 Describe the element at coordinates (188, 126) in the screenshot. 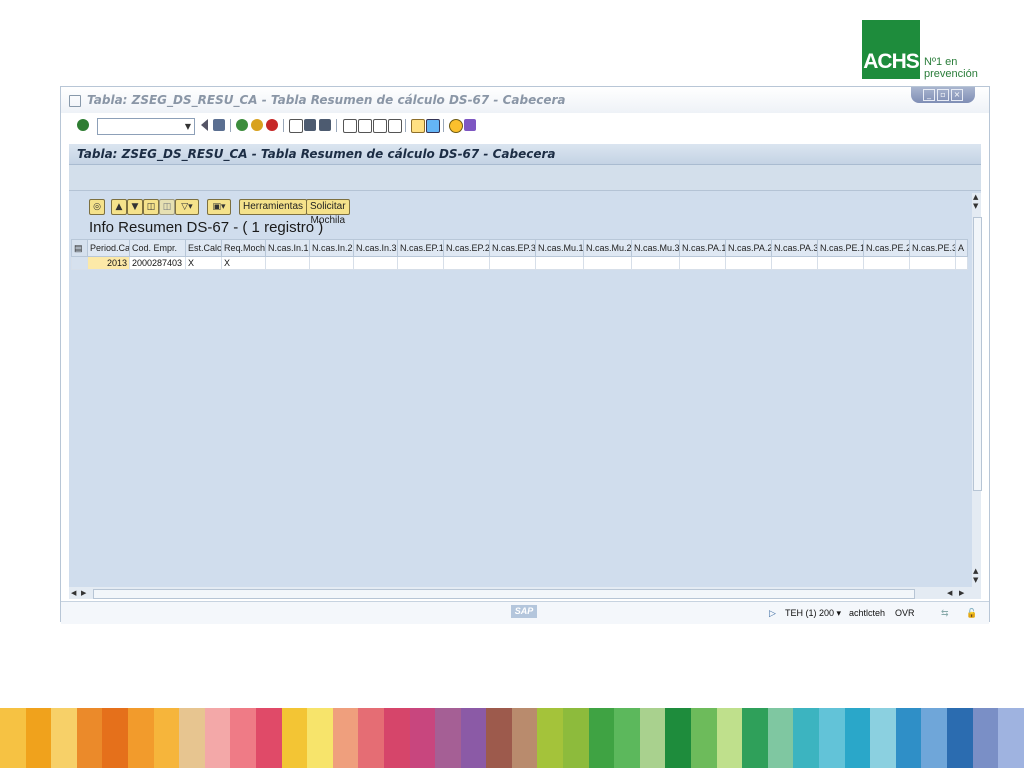

I see `chevron-down-icon: ▼` at that location.